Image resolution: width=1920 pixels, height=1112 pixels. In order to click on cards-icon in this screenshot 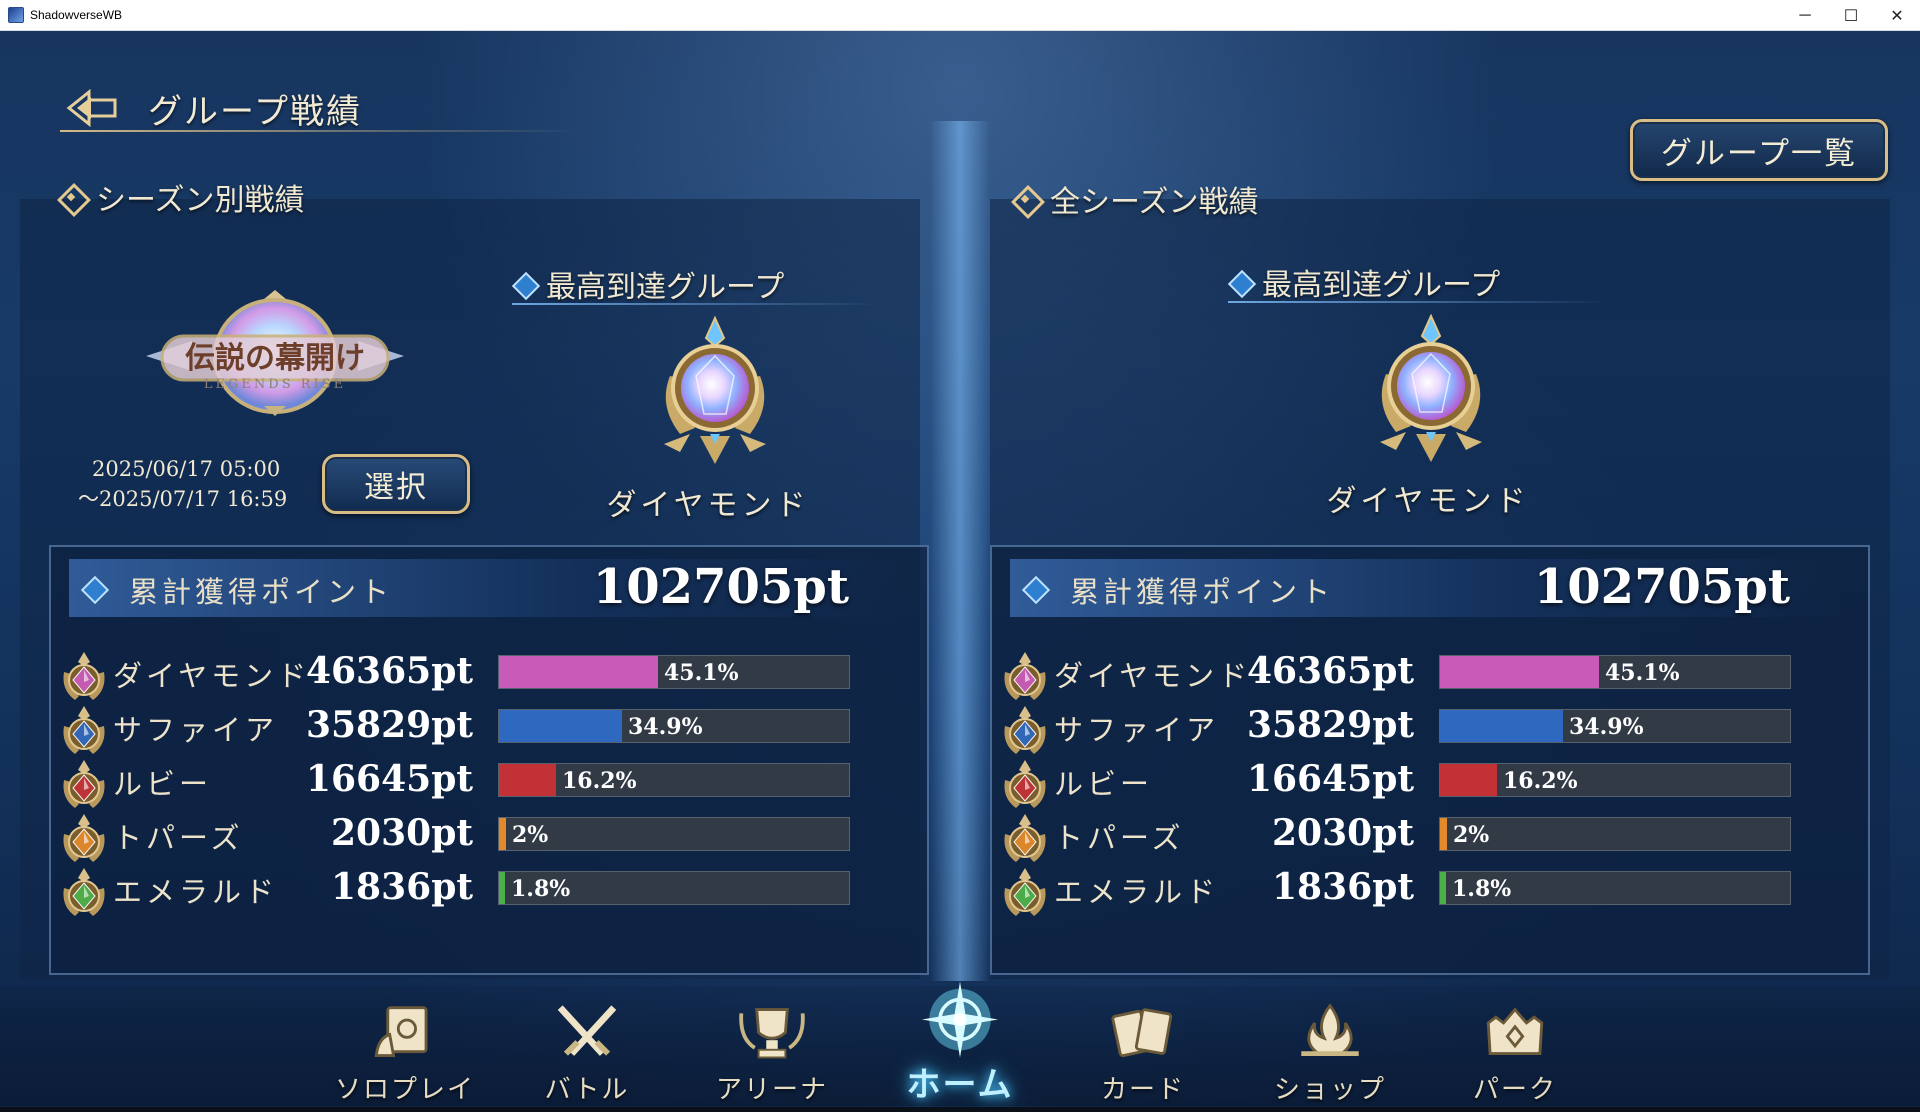, I will do `click(1142, 1033)`.